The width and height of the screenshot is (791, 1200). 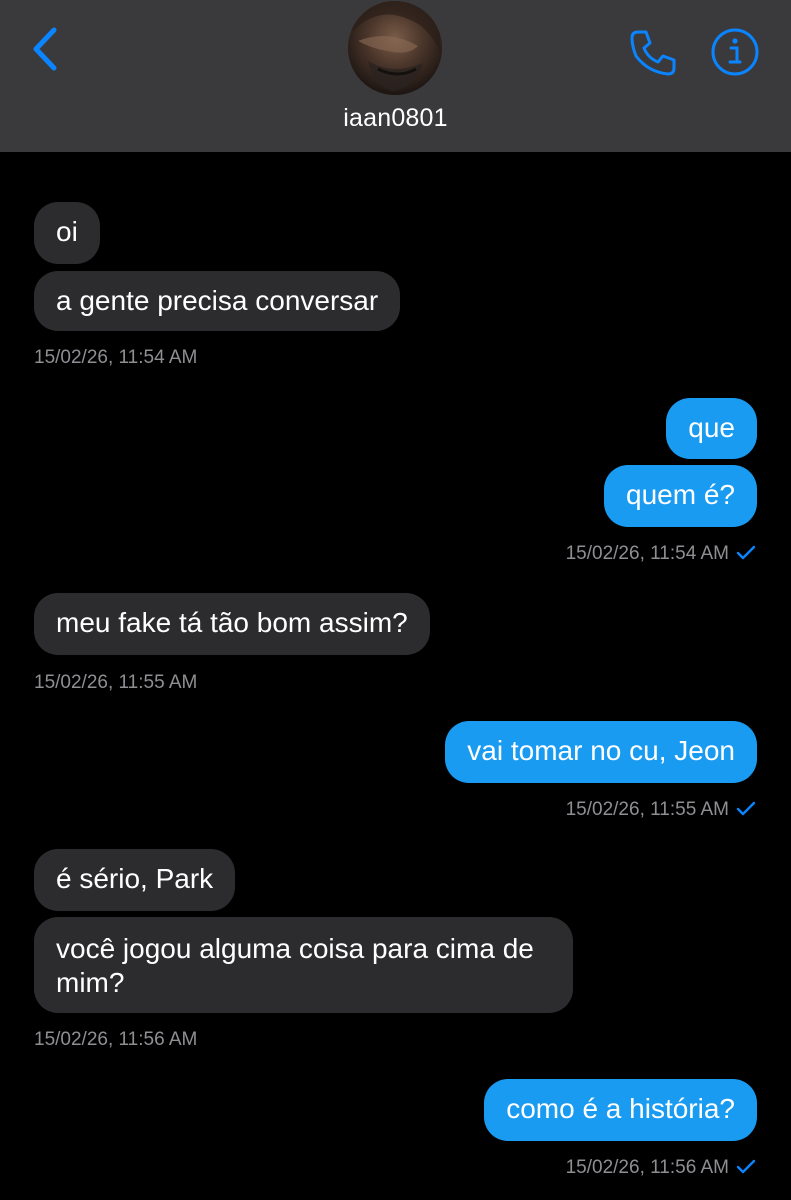 I want to click on call-button, so click(x=653, y=53).